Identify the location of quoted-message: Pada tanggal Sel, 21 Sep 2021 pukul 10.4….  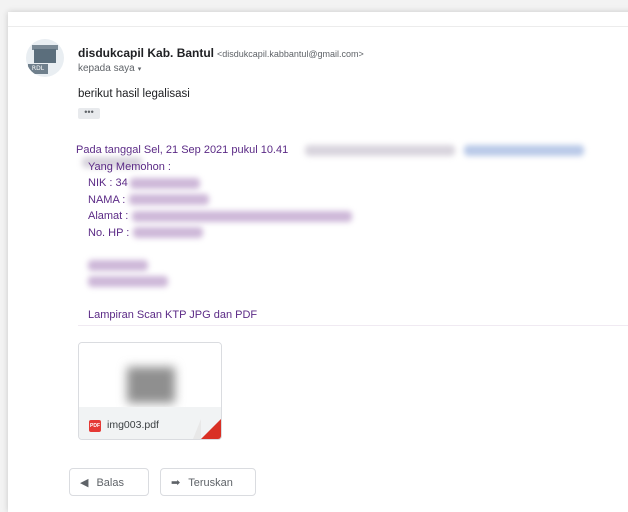
(352, 156).